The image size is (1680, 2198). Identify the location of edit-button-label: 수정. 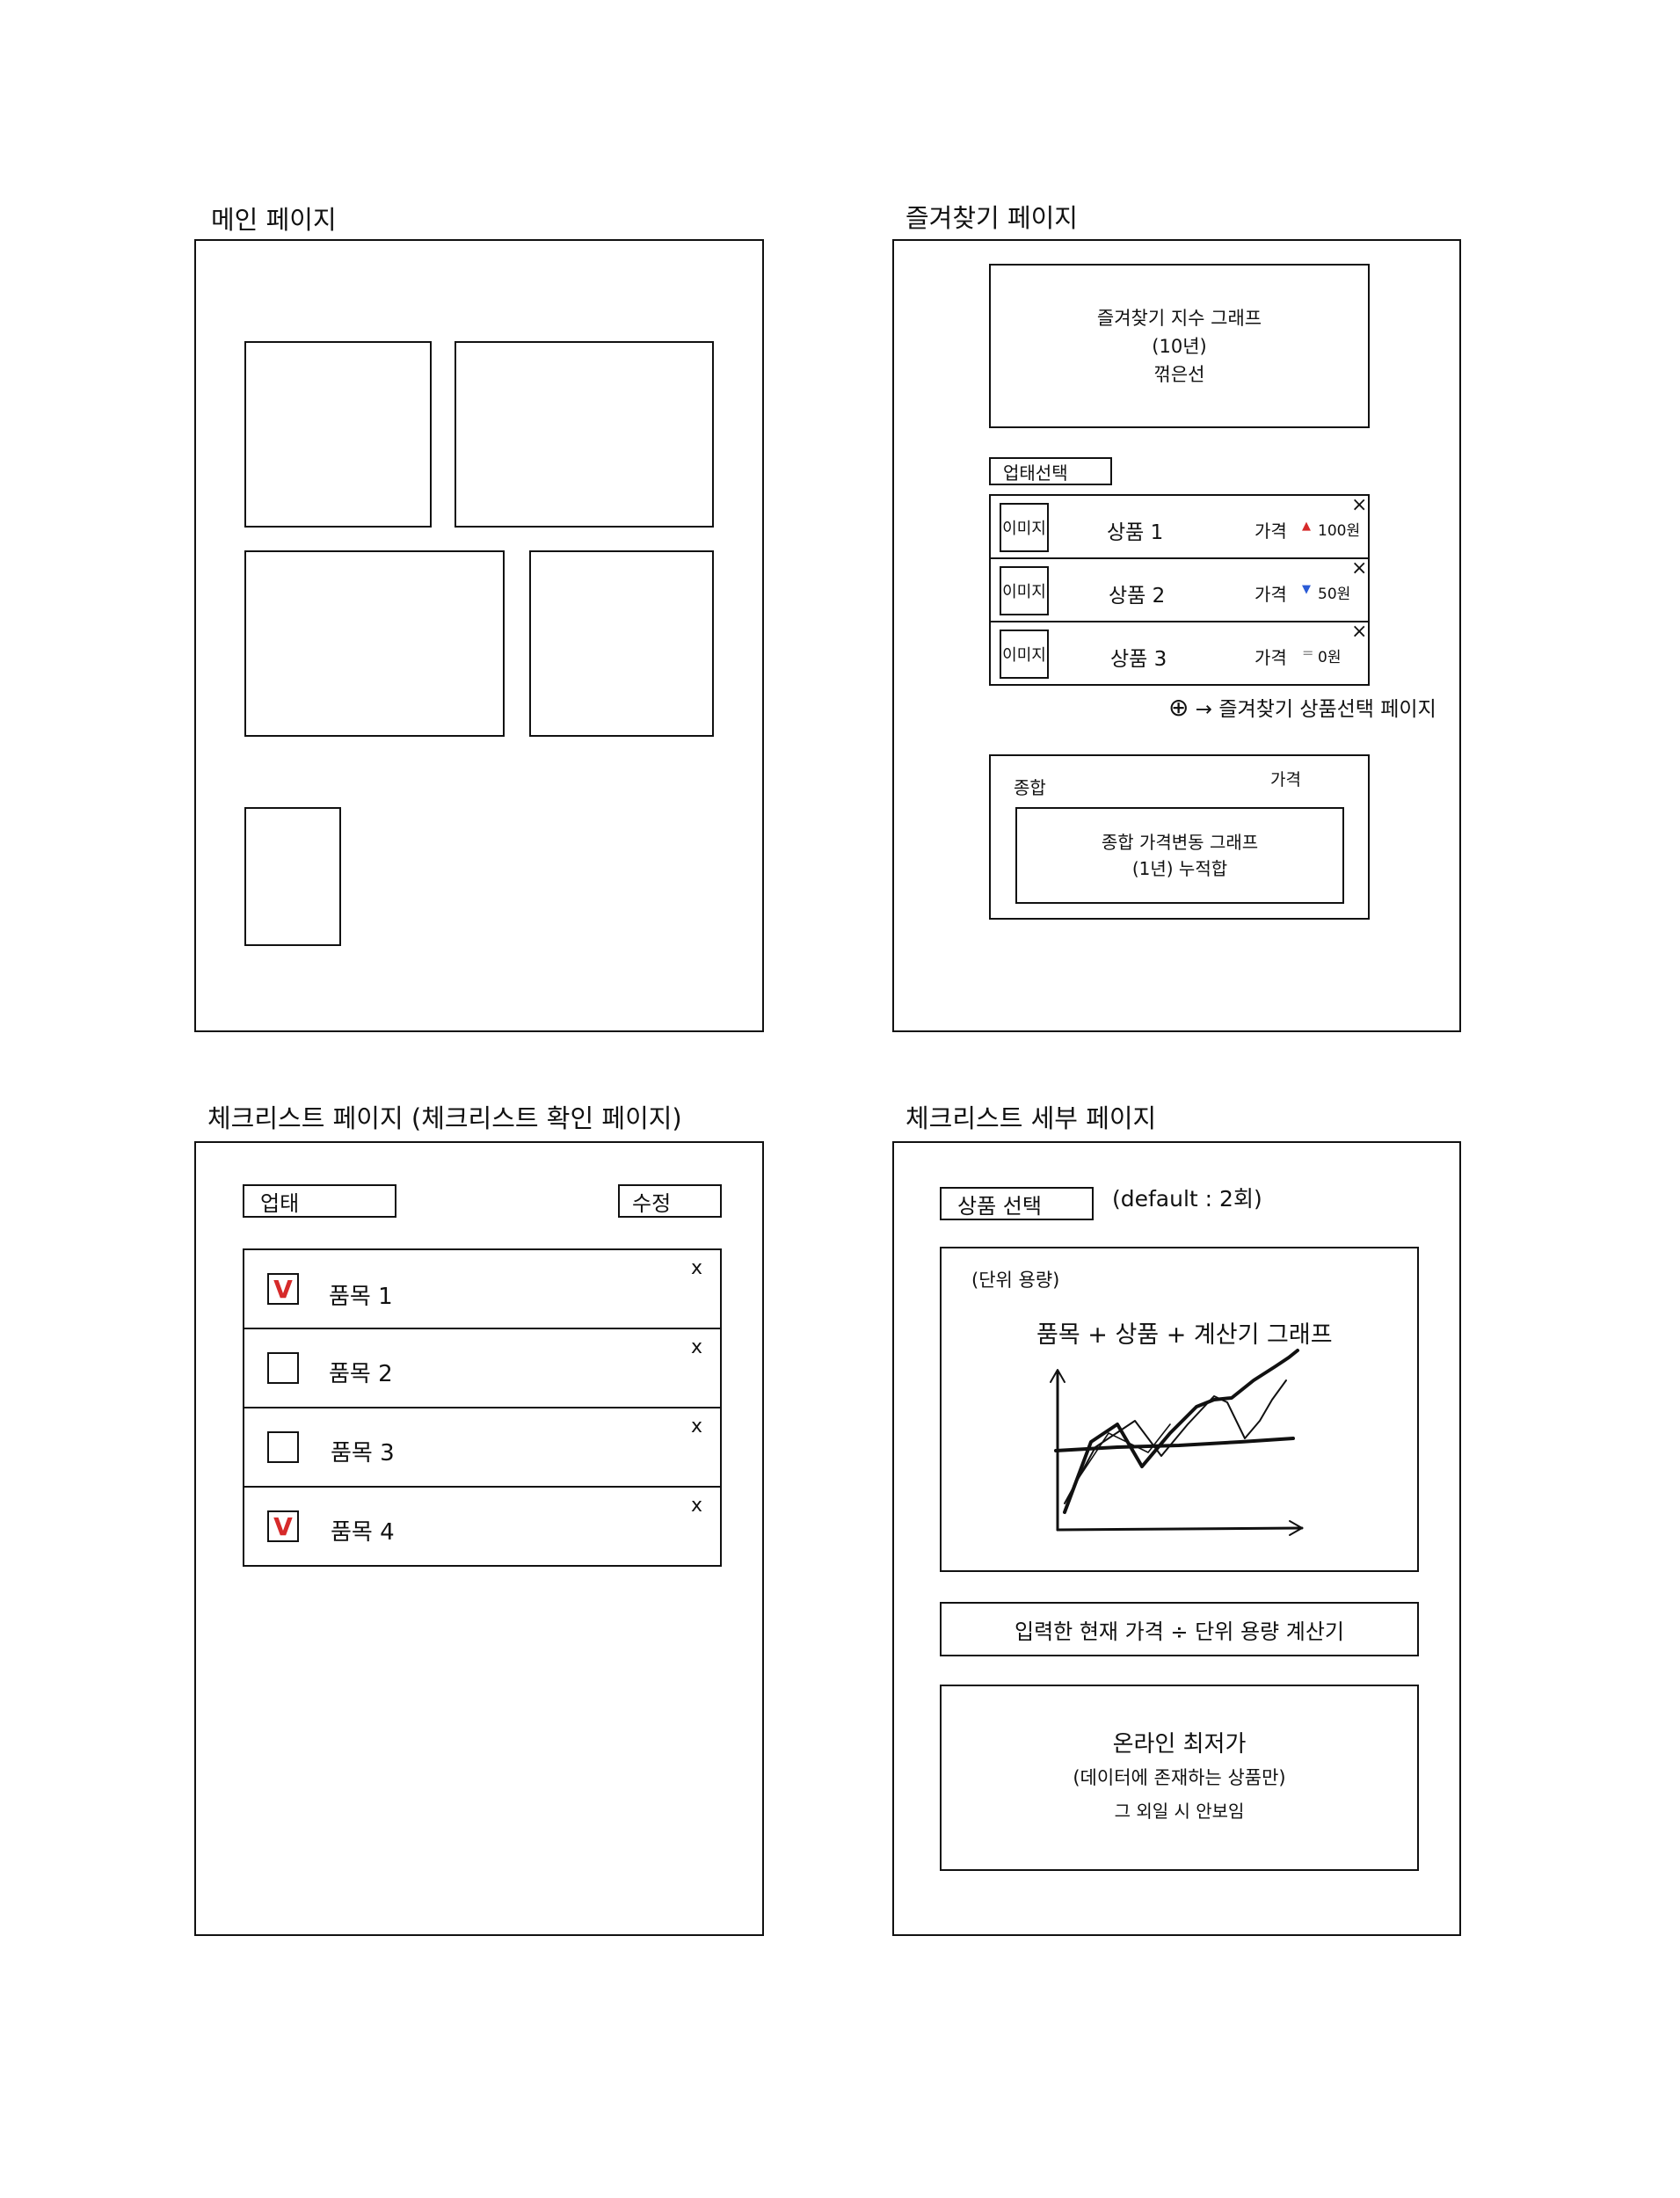
(652, 1203).